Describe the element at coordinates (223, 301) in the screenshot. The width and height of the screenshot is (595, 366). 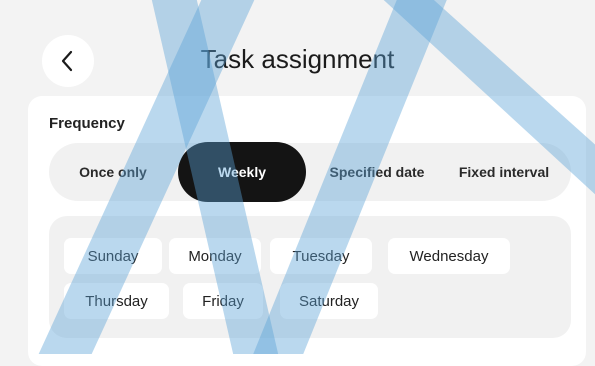
I see `day-chip-friday: Friday` at that location.